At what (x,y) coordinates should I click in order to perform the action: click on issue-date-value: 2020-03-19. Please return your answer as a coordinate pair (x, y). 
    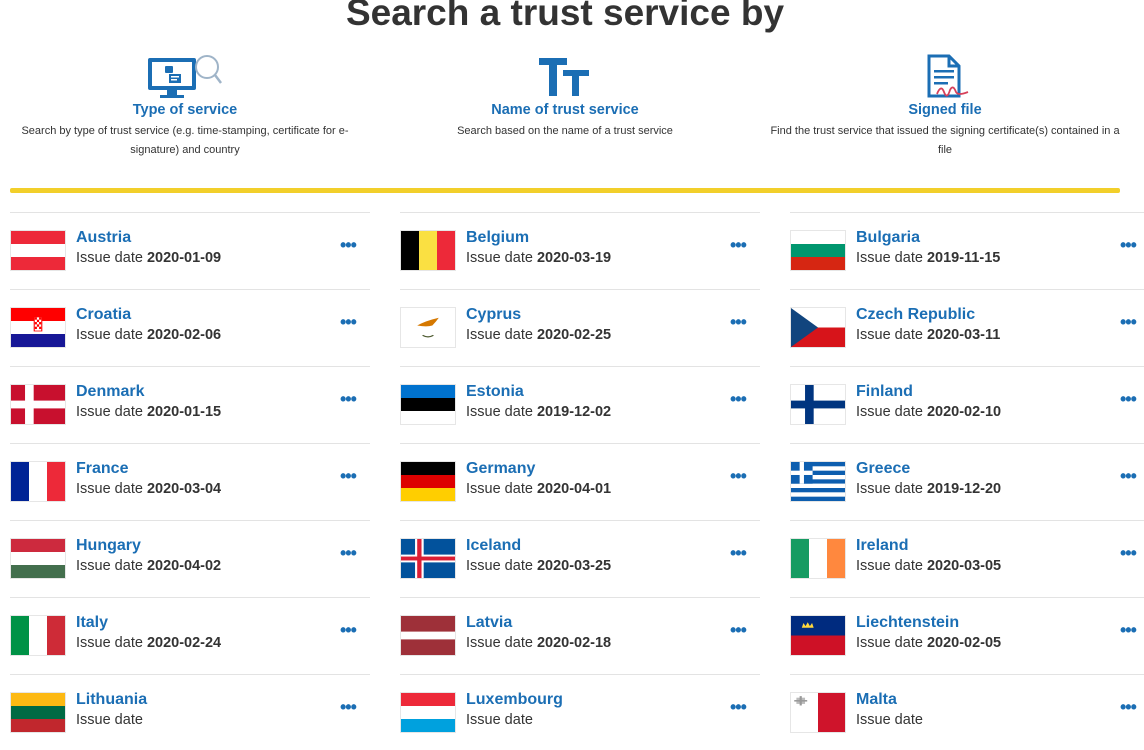
    Looking at the image, I should click on (574, 258).